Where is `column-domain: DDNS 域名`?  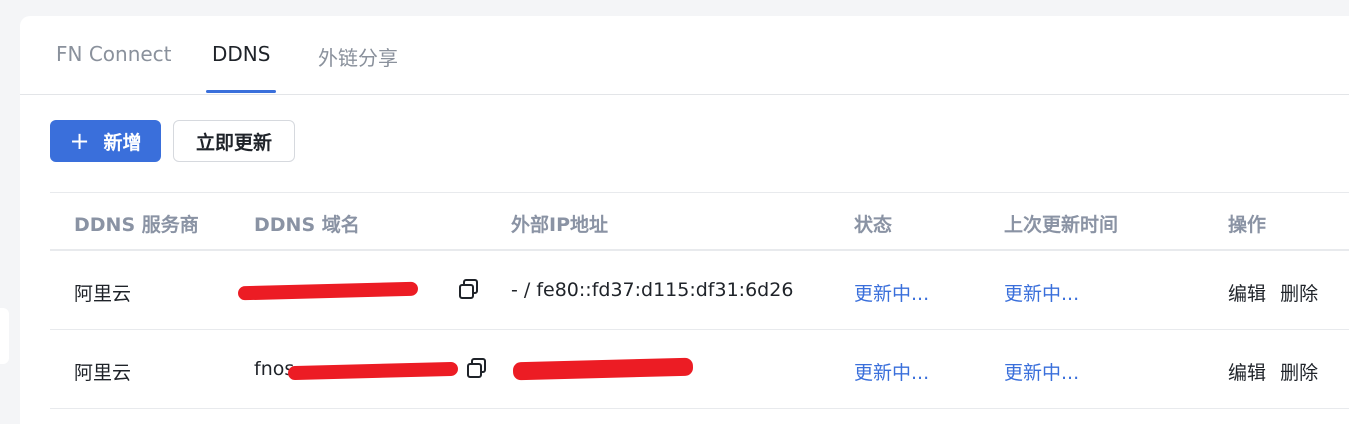
column-domain: DDNS 域名 is located at coordinates (307, 225).